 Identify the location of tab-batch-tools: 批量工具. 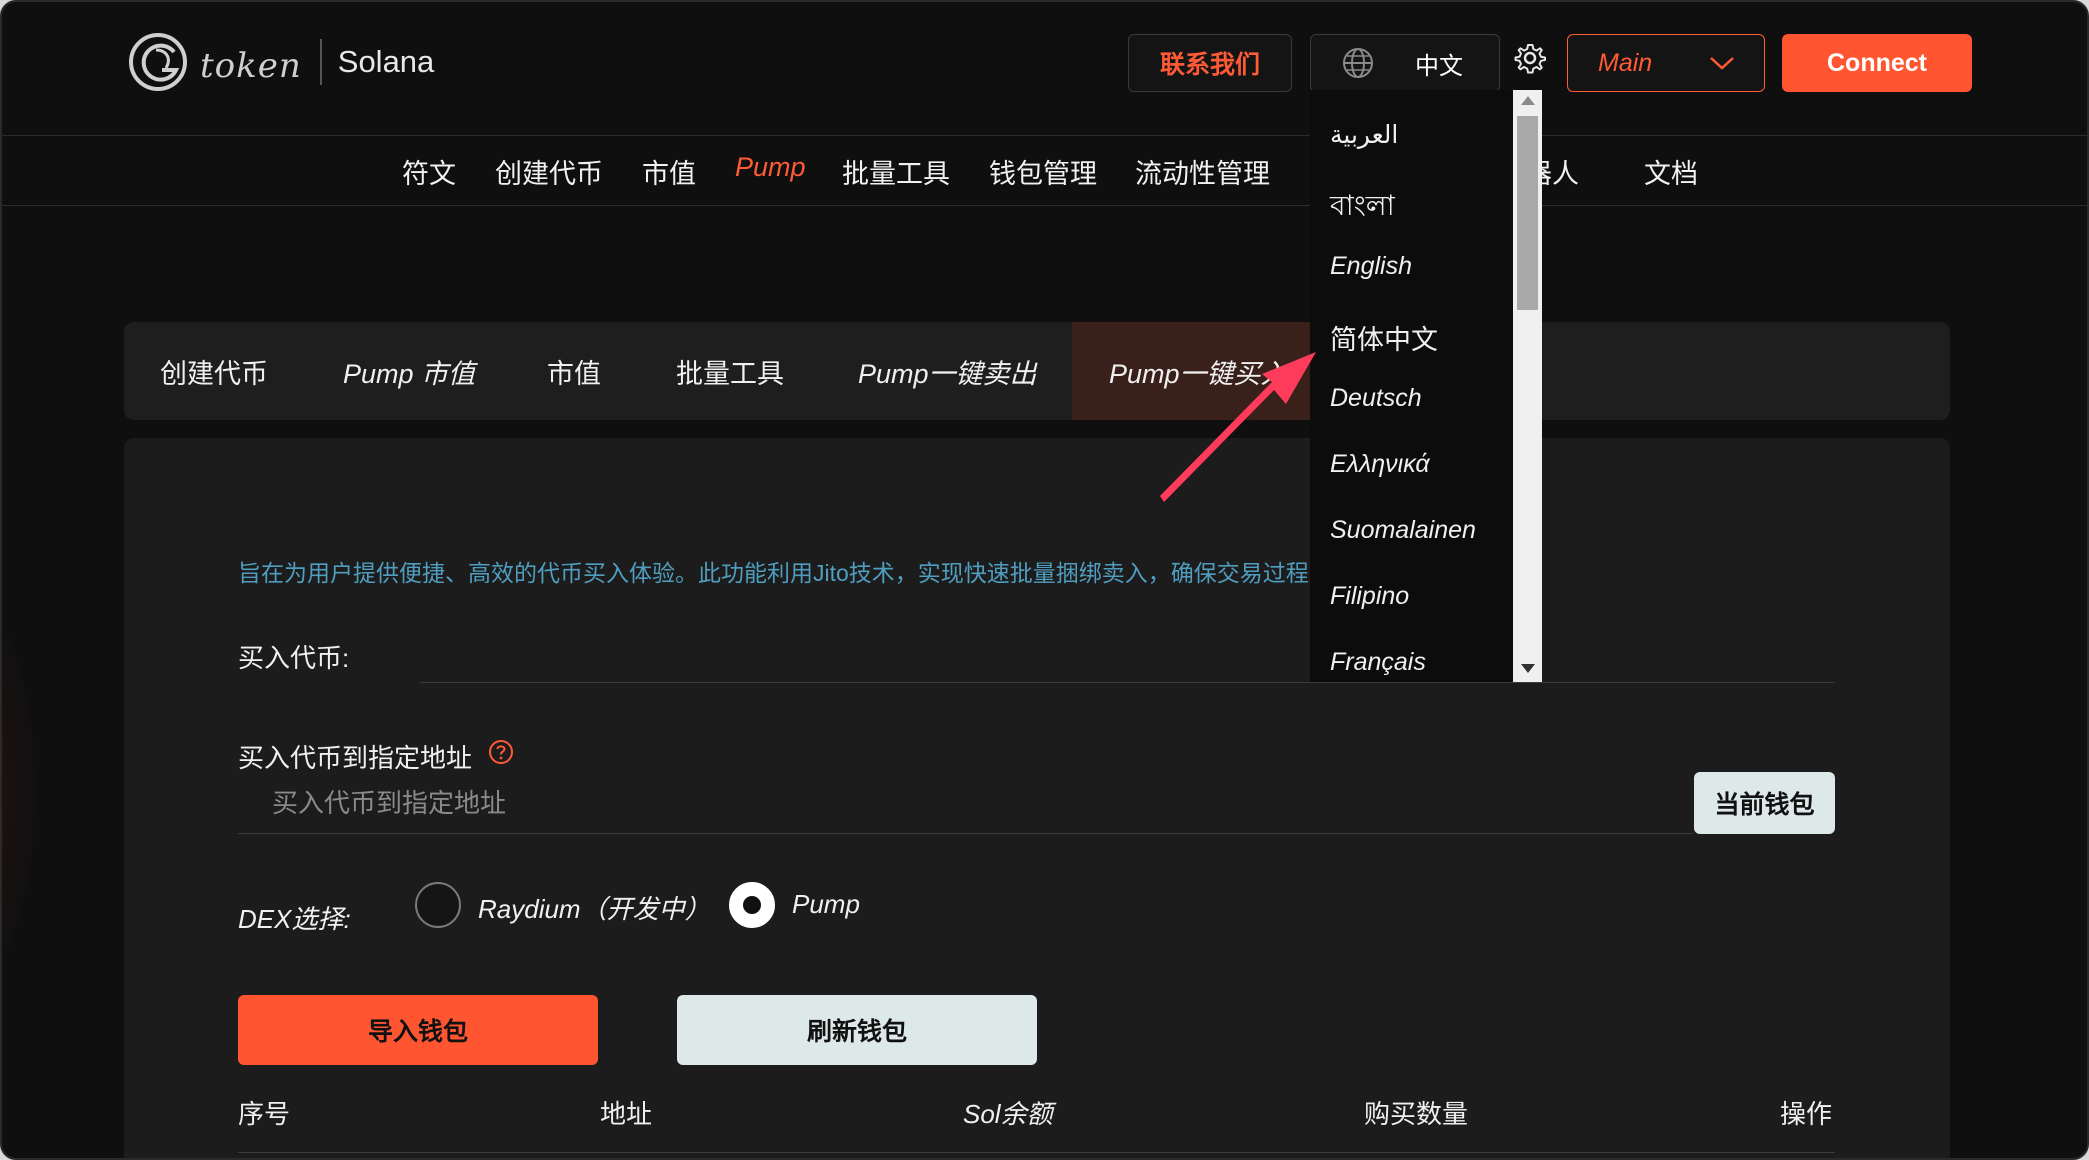
(730, 371).